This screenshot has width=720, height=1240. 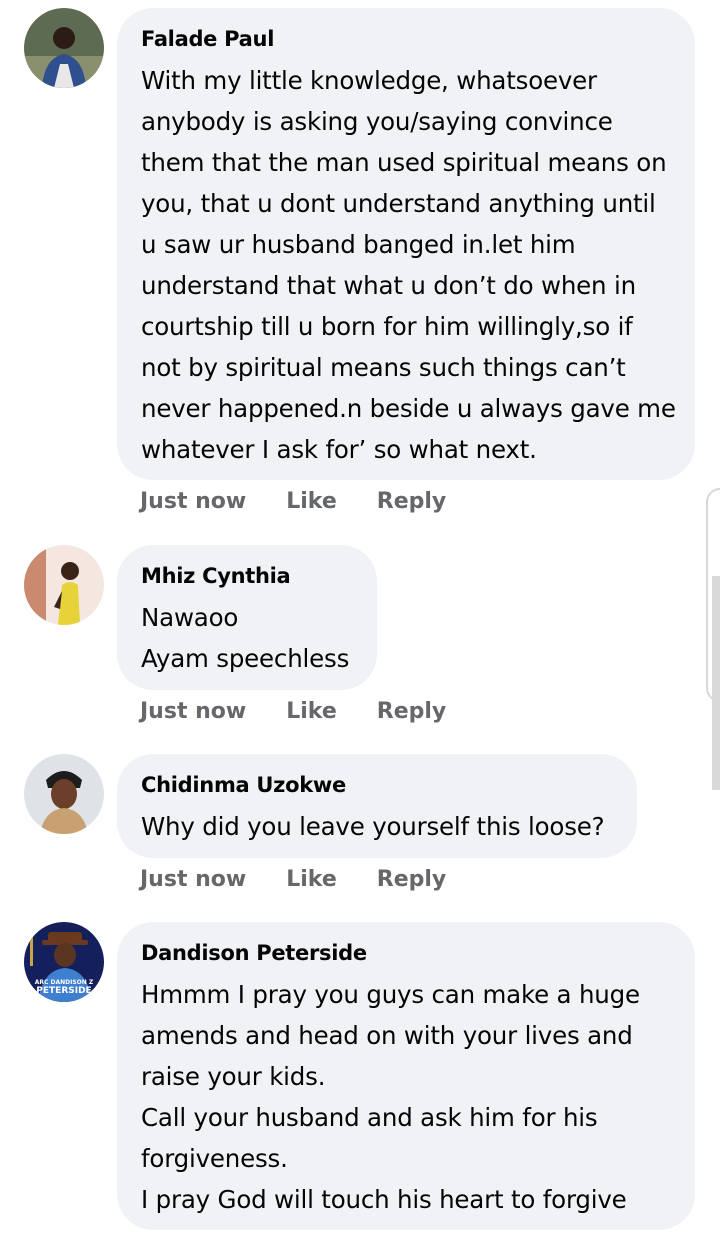 What do you see at coordinates (406, 953) in the screenshot?
I see `comment-author: Dandison Peterside` at bounding box center [406, 953].